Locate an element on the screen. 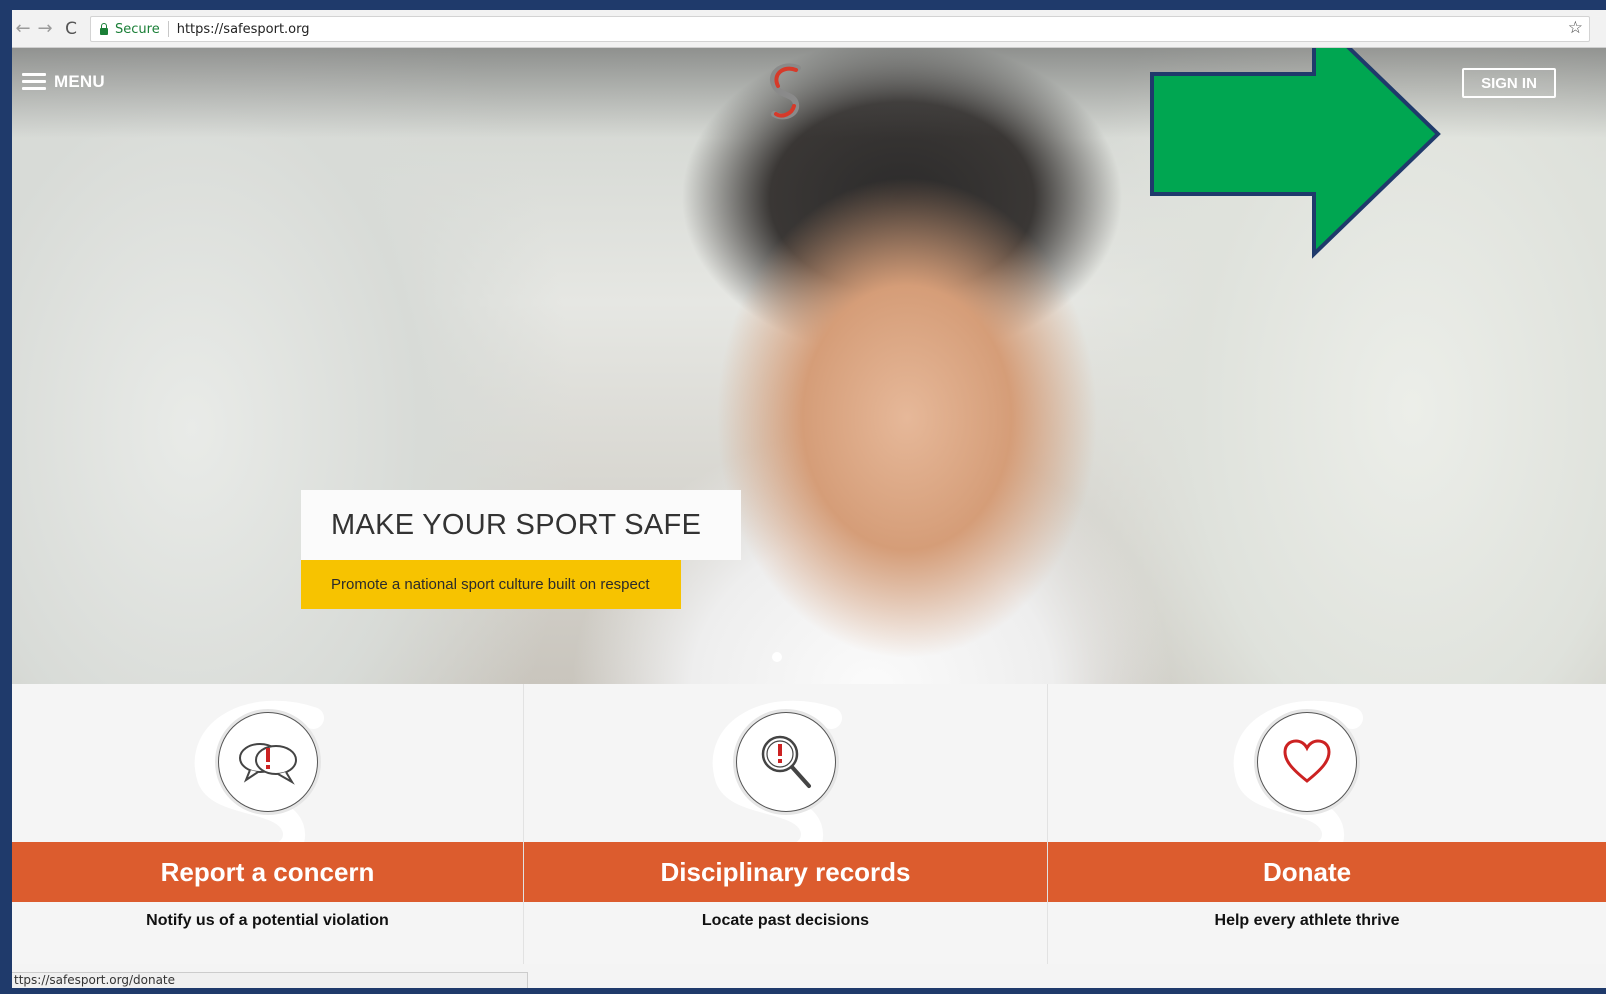  reload-icon: C is located at coordinates (71, 29).